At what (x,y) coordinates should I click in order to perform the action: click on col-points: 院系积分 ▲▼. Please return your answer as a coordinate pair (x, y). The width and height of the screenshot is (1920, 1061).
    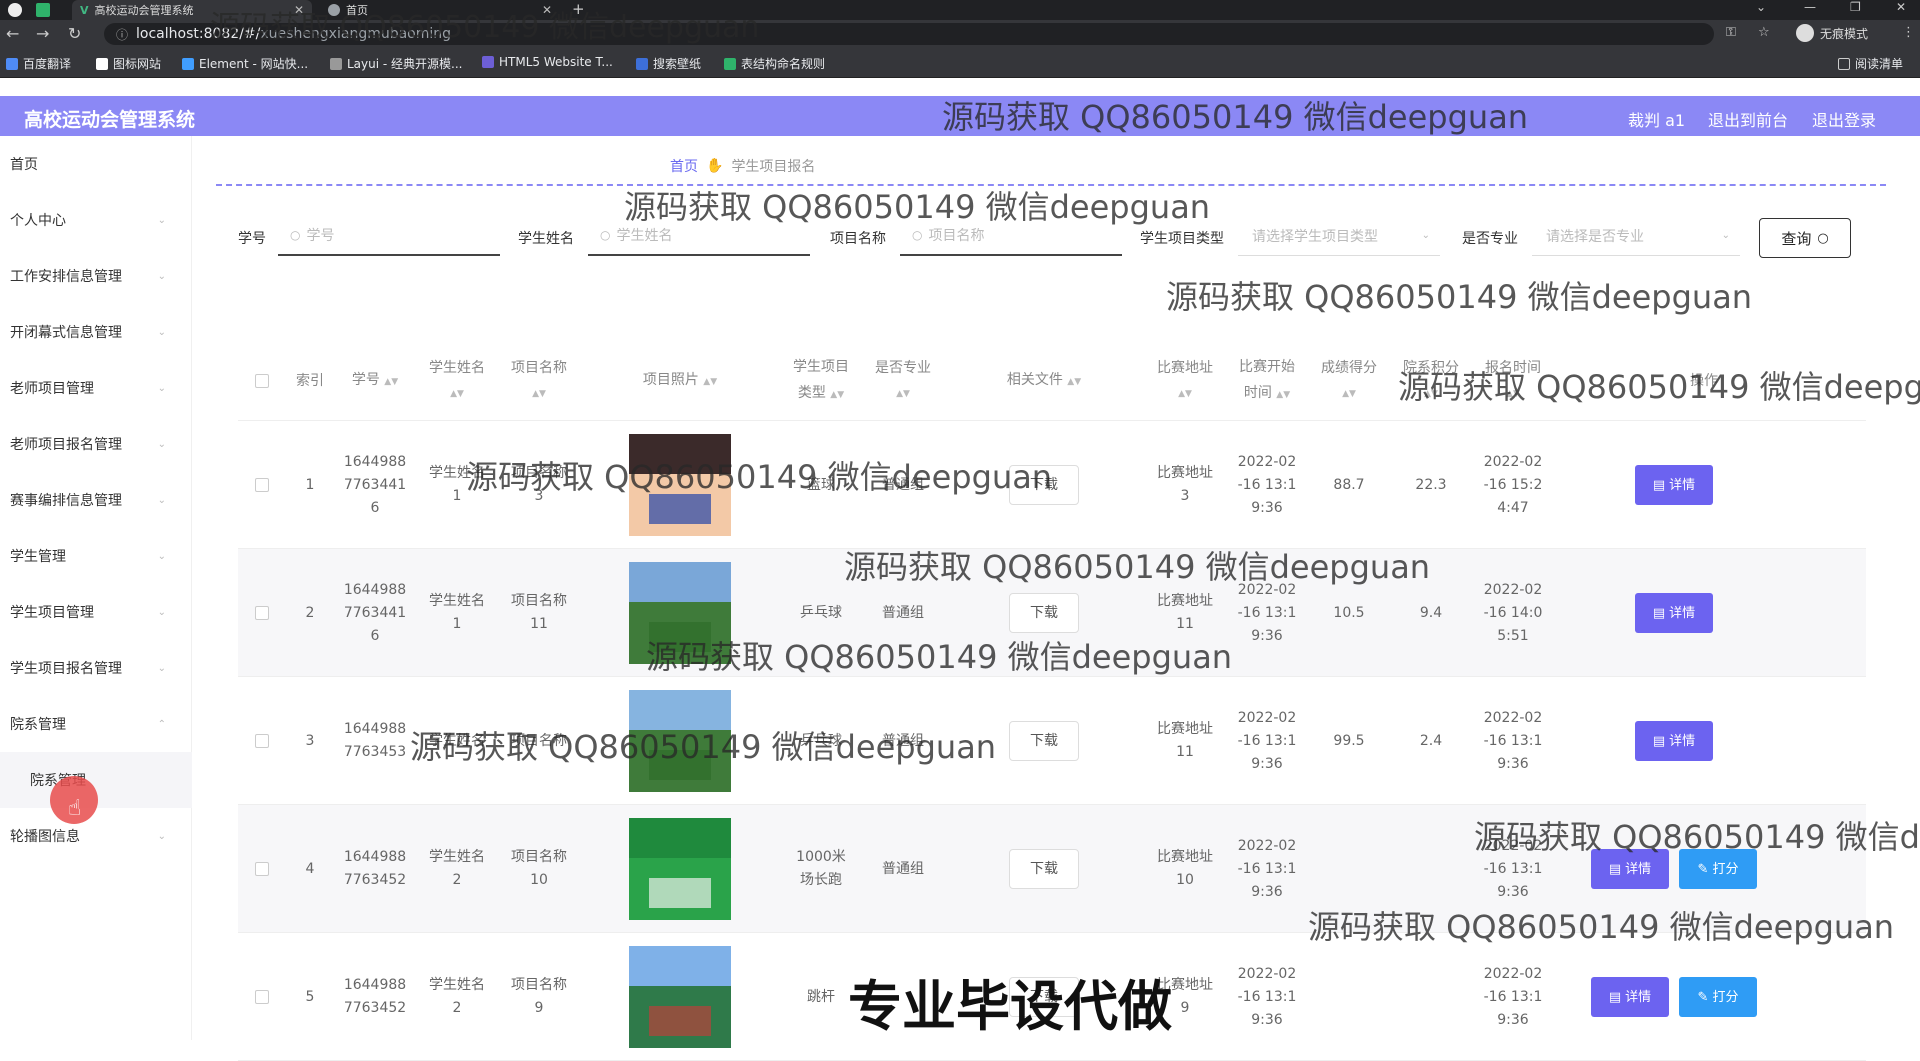
    Looking at the image, I should click on (1431, 381).